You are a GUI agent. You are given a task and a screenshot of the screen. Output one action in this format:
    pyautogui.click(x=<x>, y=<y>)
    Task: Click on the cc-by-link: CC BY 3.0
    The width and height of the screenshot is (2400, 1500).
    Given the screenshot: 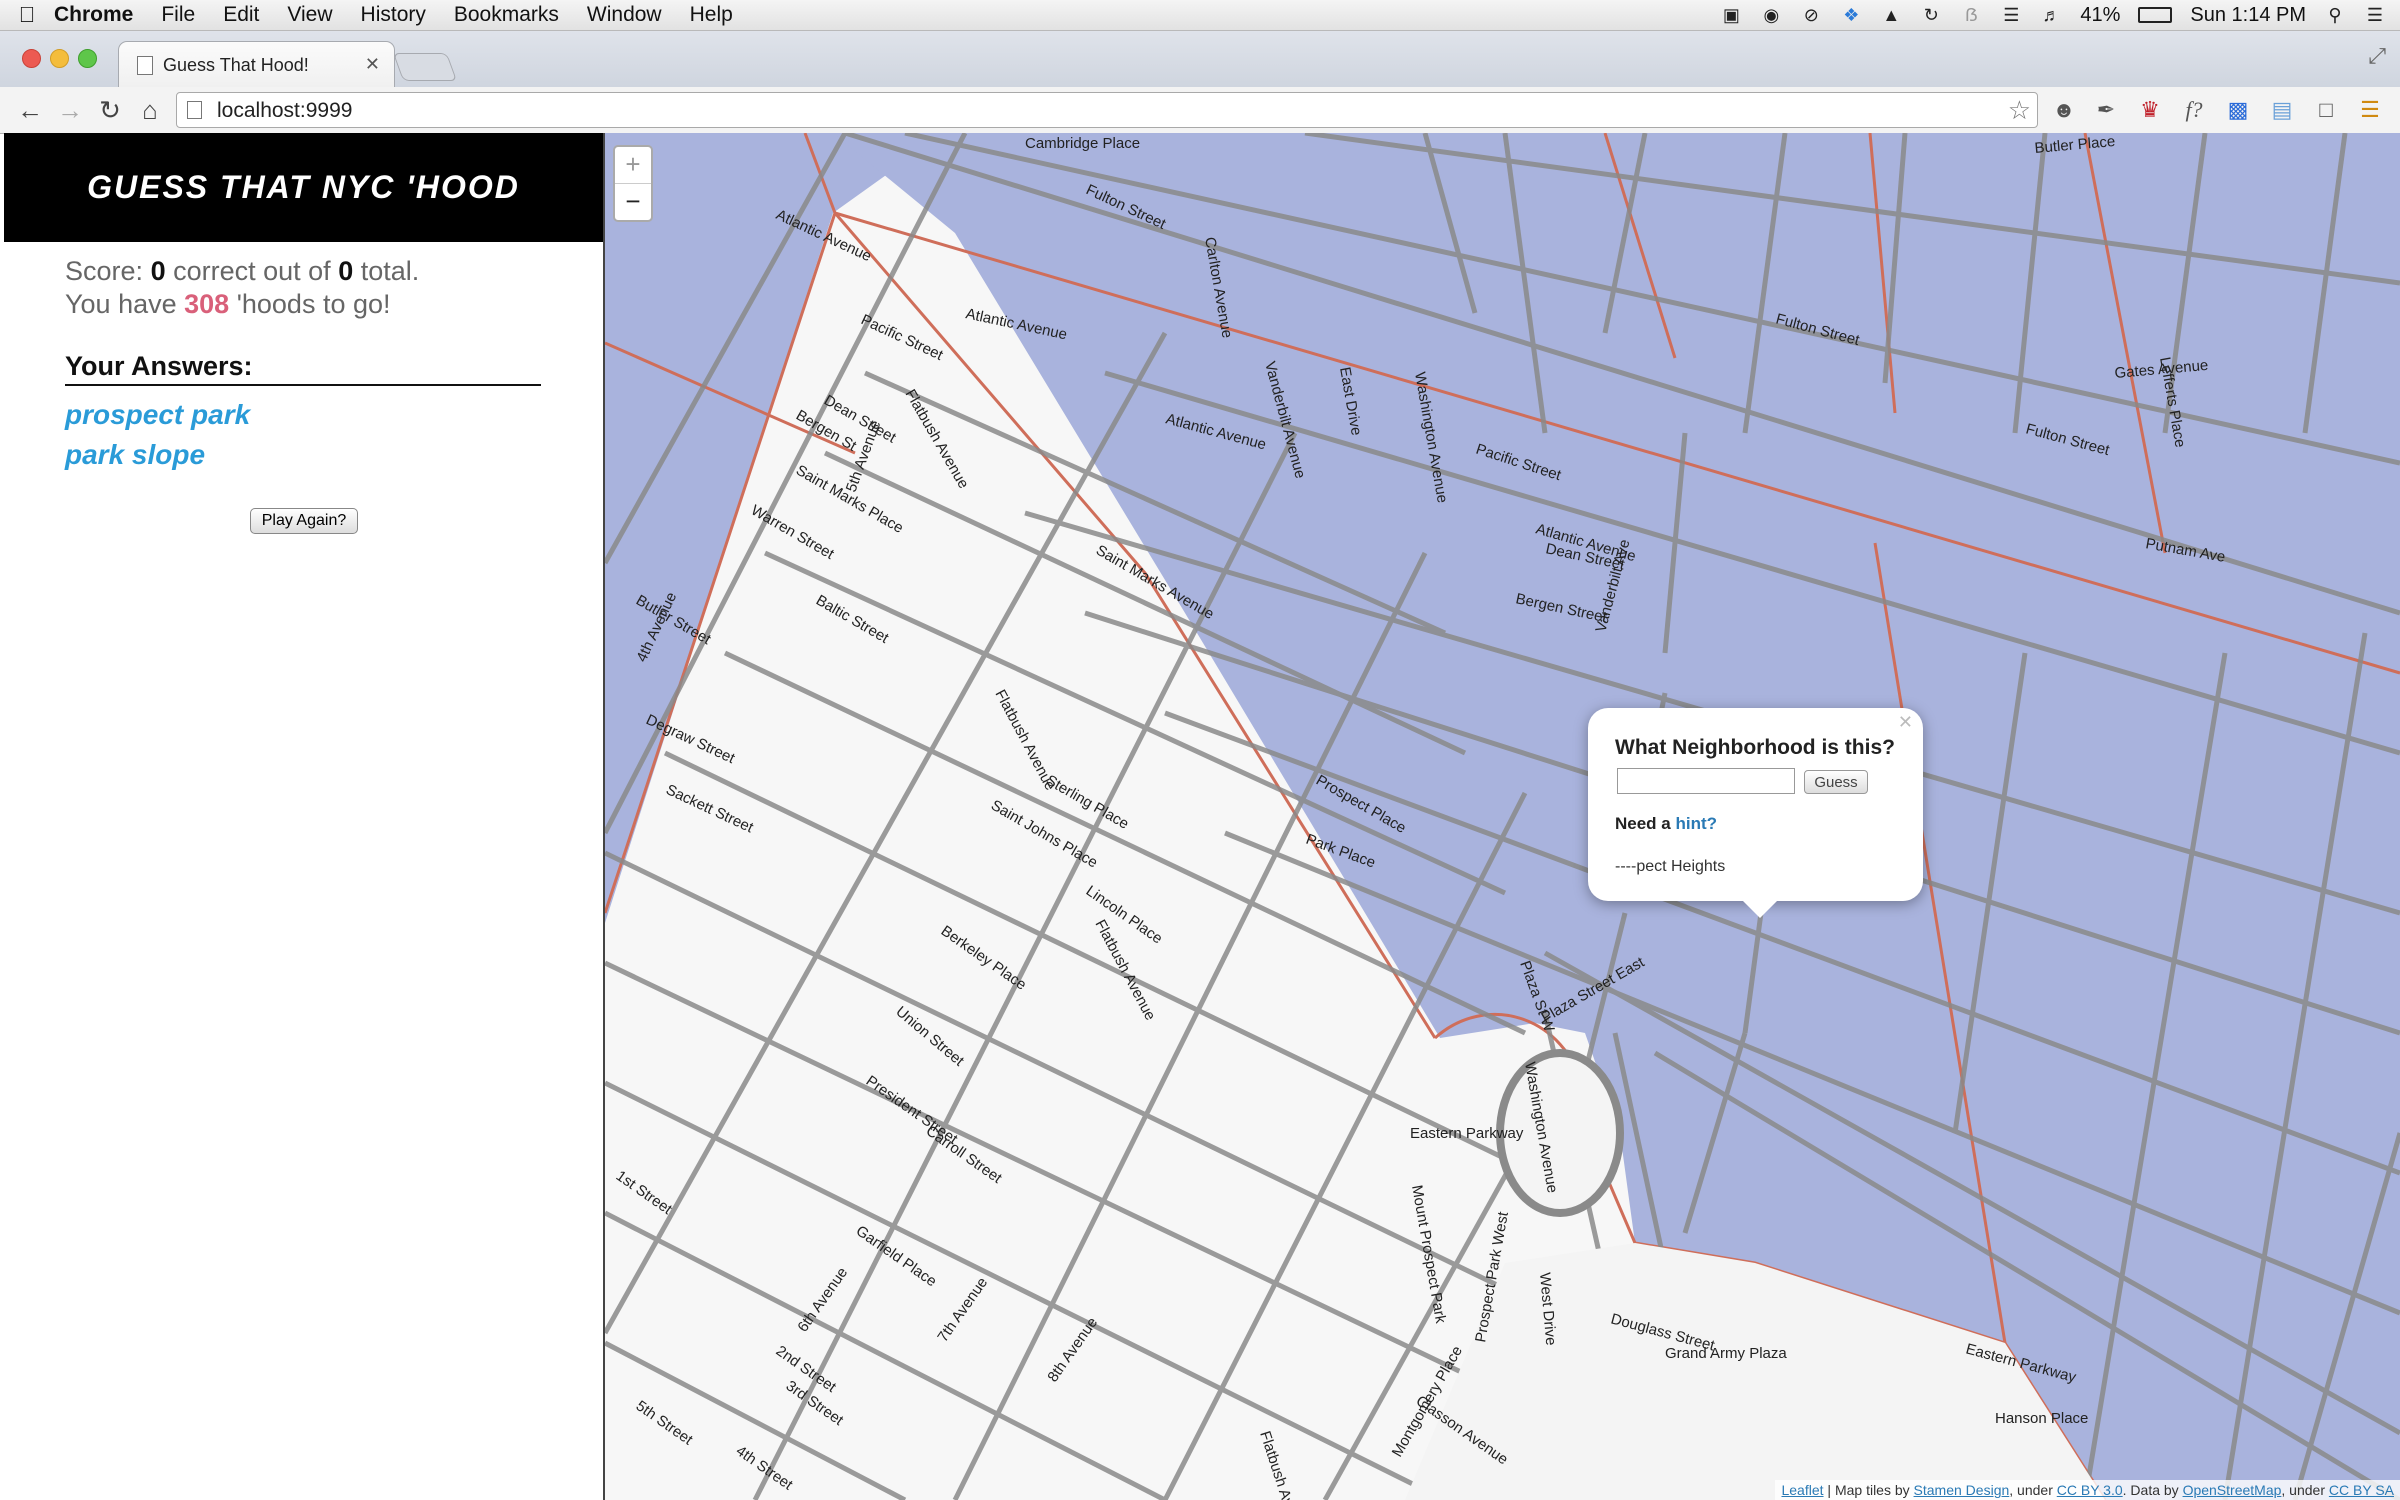 What is the action you would take?
    pyautogui.click(x=2090, y=1490)
    